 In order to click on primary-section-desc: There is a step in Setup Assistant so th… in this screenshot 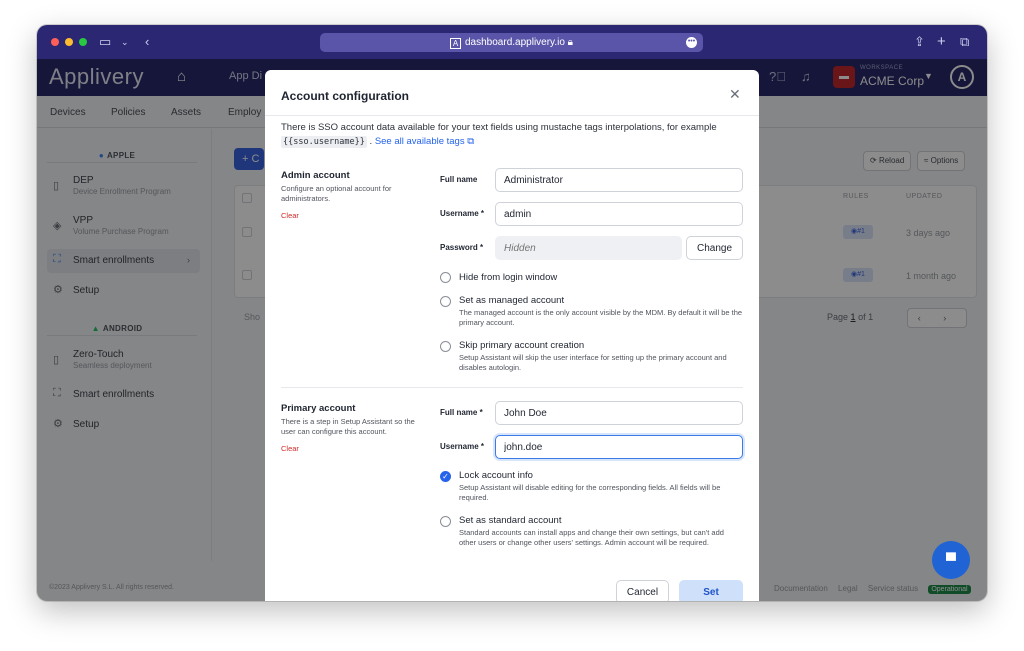, I will do `click(348, 426)`.